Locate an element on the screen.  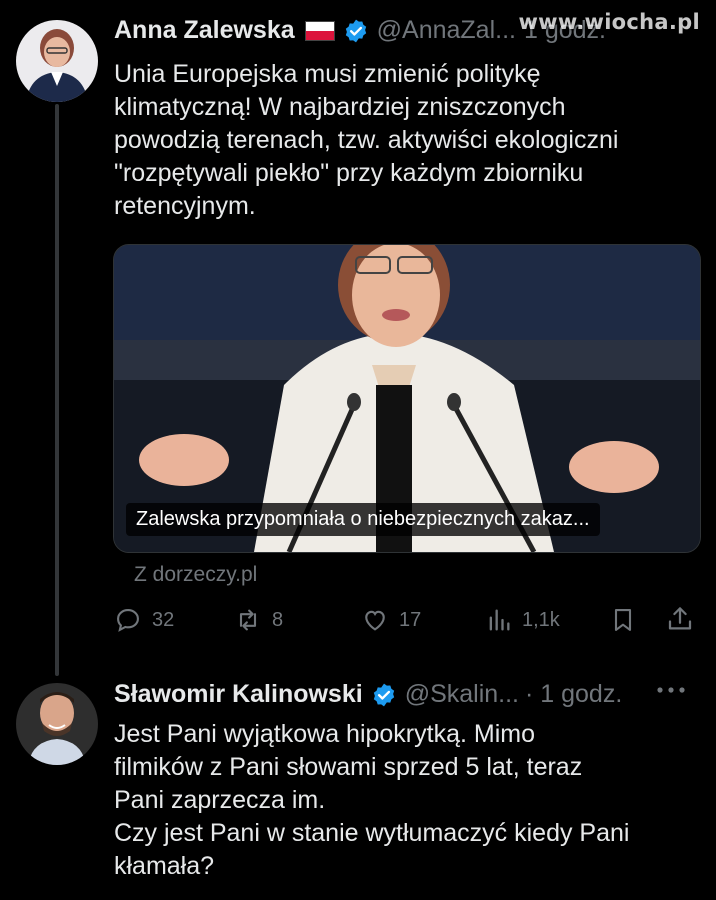
bookmark-icon is located at coordinates (623, 620).